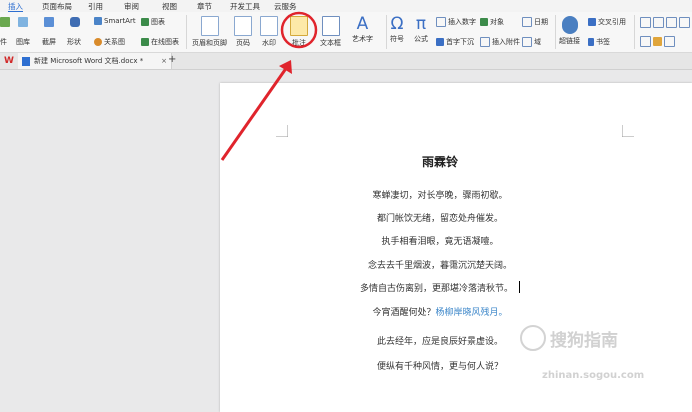 This screenshot has width=692, height=412. I want to click on comment-button: 批注, so click(299, 32).